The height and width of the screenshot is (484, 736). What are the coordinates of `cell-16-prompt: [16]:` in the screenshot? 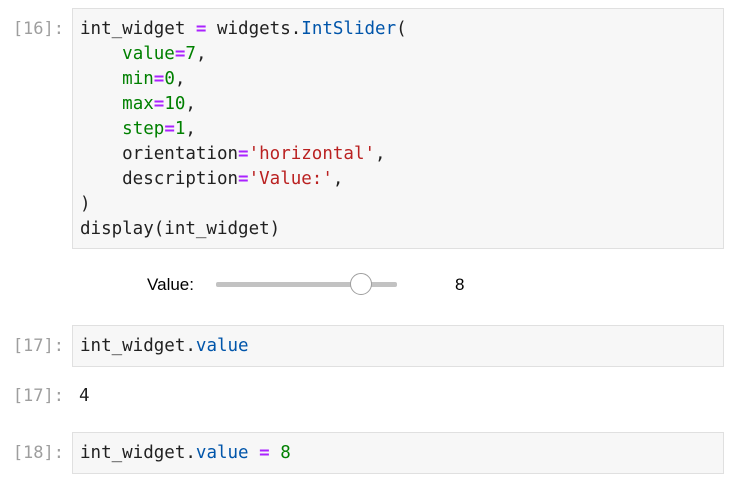 It's located at (38, 29).